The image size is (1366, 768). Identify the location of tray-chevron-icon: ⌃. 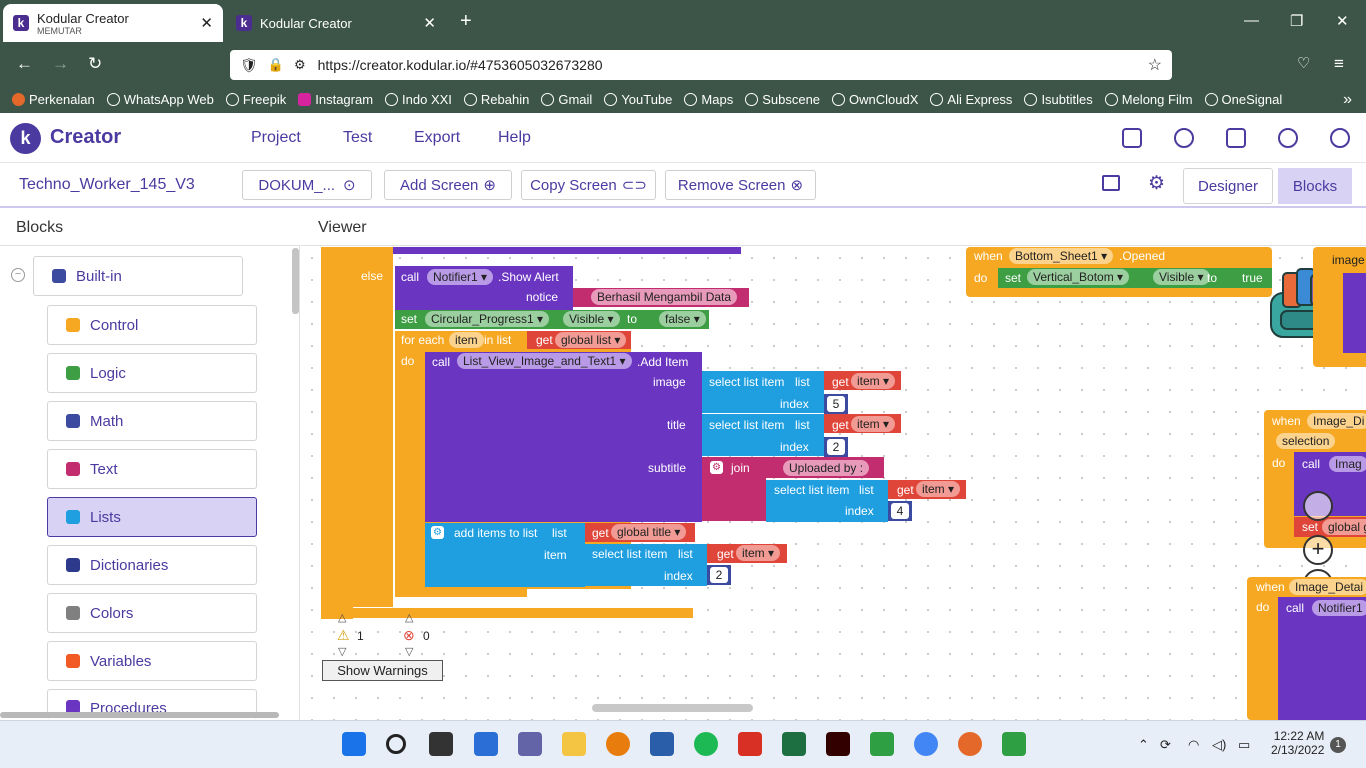
(1143, 745).